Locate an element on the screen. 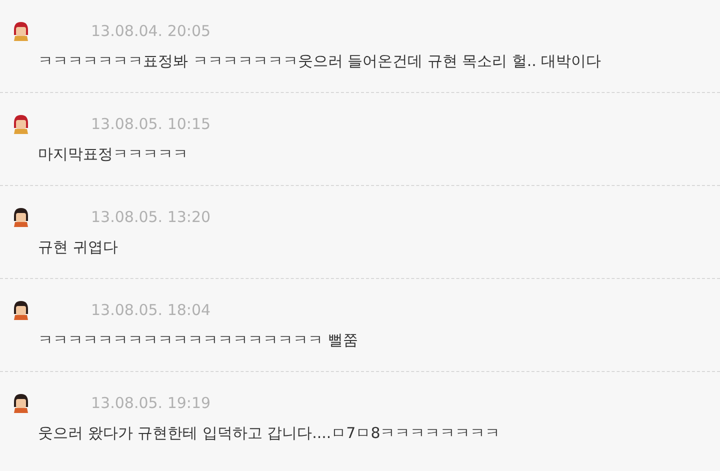 This screenshot has width=720, height=471. comment-timestamp: 13.08.05. 18:04 is located at coordinates (151, 310).